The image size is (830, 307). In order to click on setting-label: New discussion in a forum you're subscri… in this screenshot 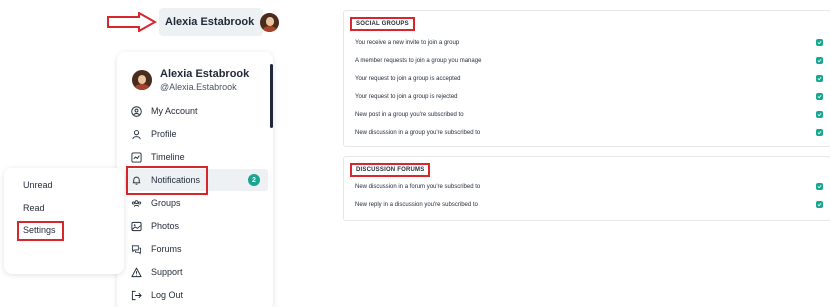, I will do `click(418, 187)`.